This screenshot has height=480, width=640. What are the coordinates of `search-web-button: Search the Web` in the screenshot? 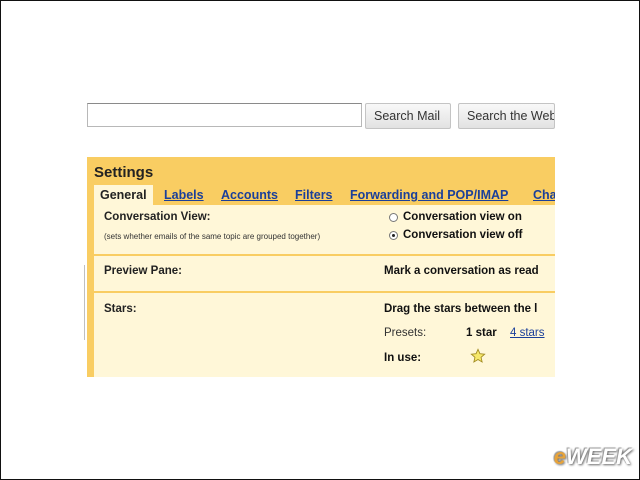 It's located at (506, 116).